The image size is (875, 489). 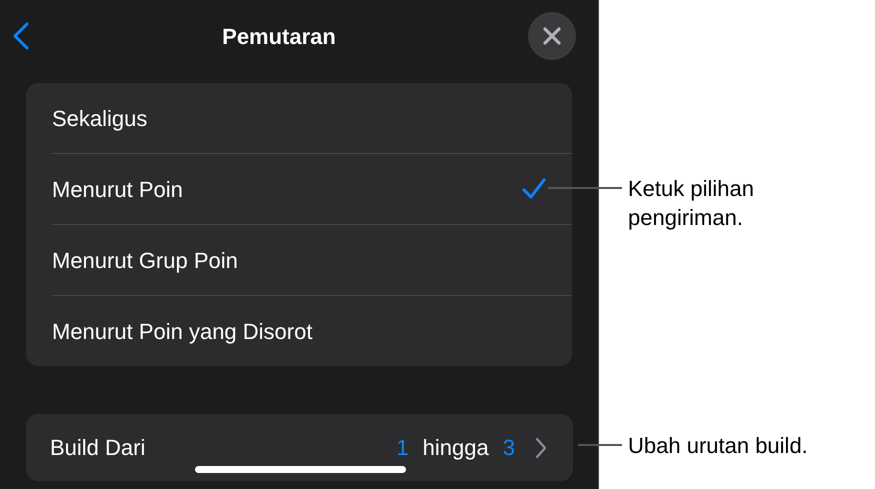 I want to click on close-icon, so click(x=552, y=36).